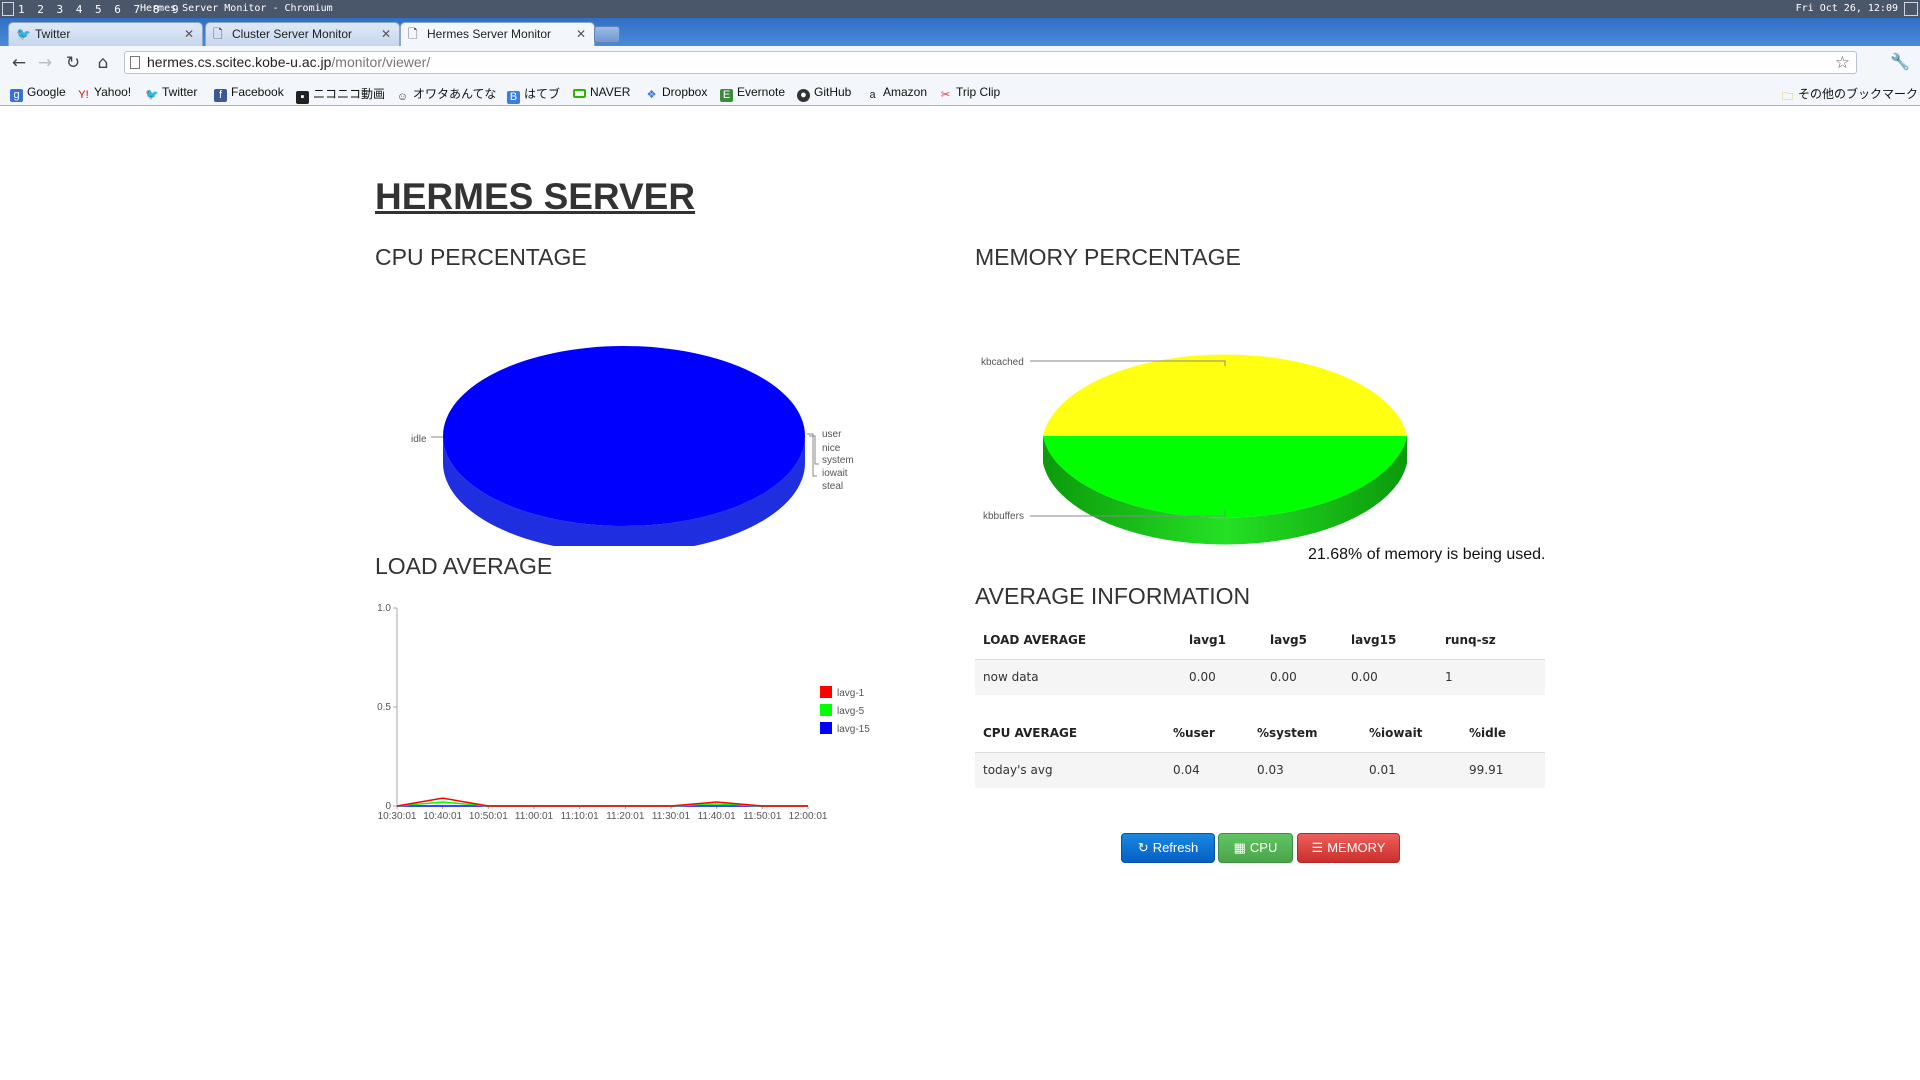  What do you see at coordinates (53, 34) in the screenshot?
I see `tab-label: Twitter` at bounding box center [53, 34].